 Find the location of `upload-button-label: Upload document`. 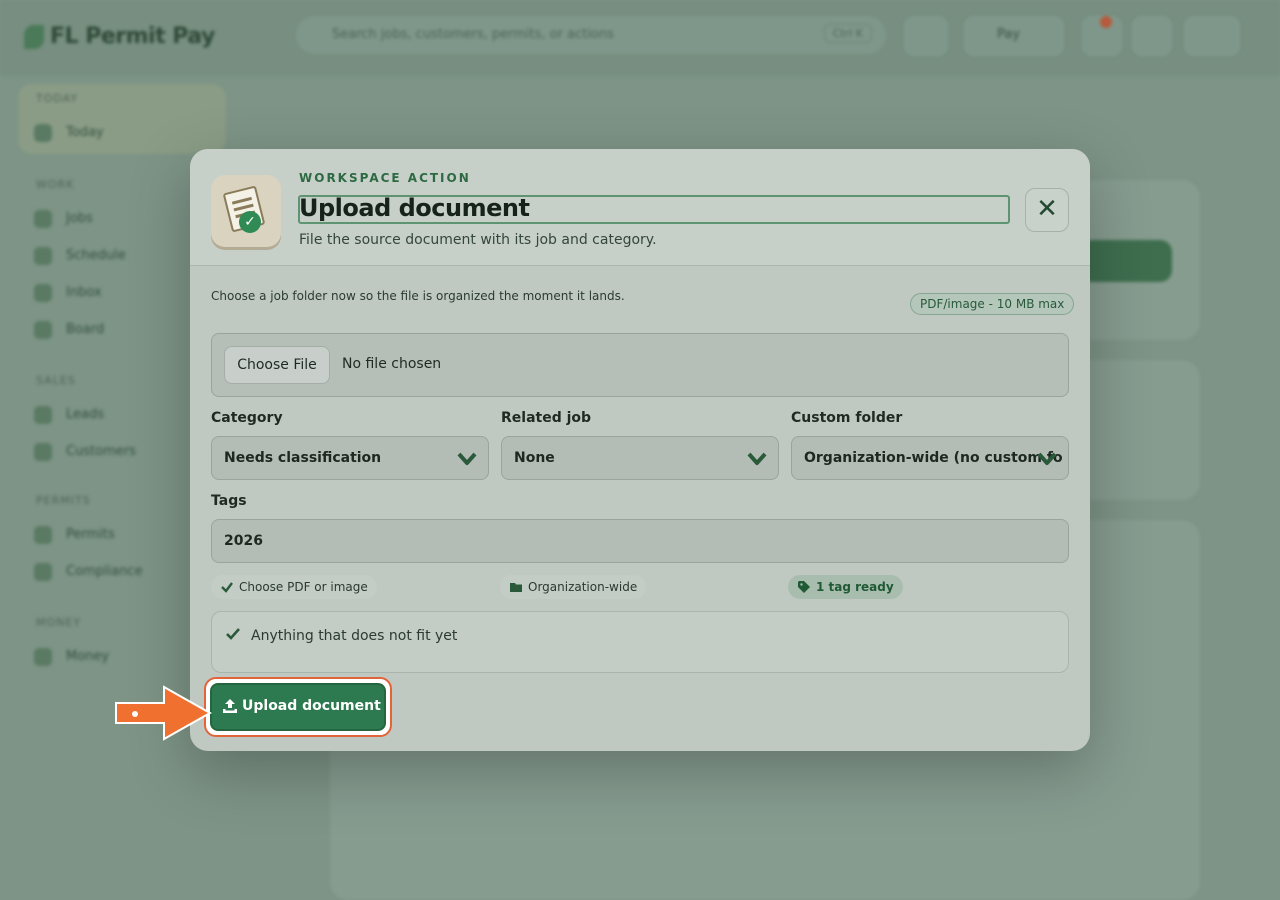

upload-button-label: Upload document is located at coordinates (311, 706).